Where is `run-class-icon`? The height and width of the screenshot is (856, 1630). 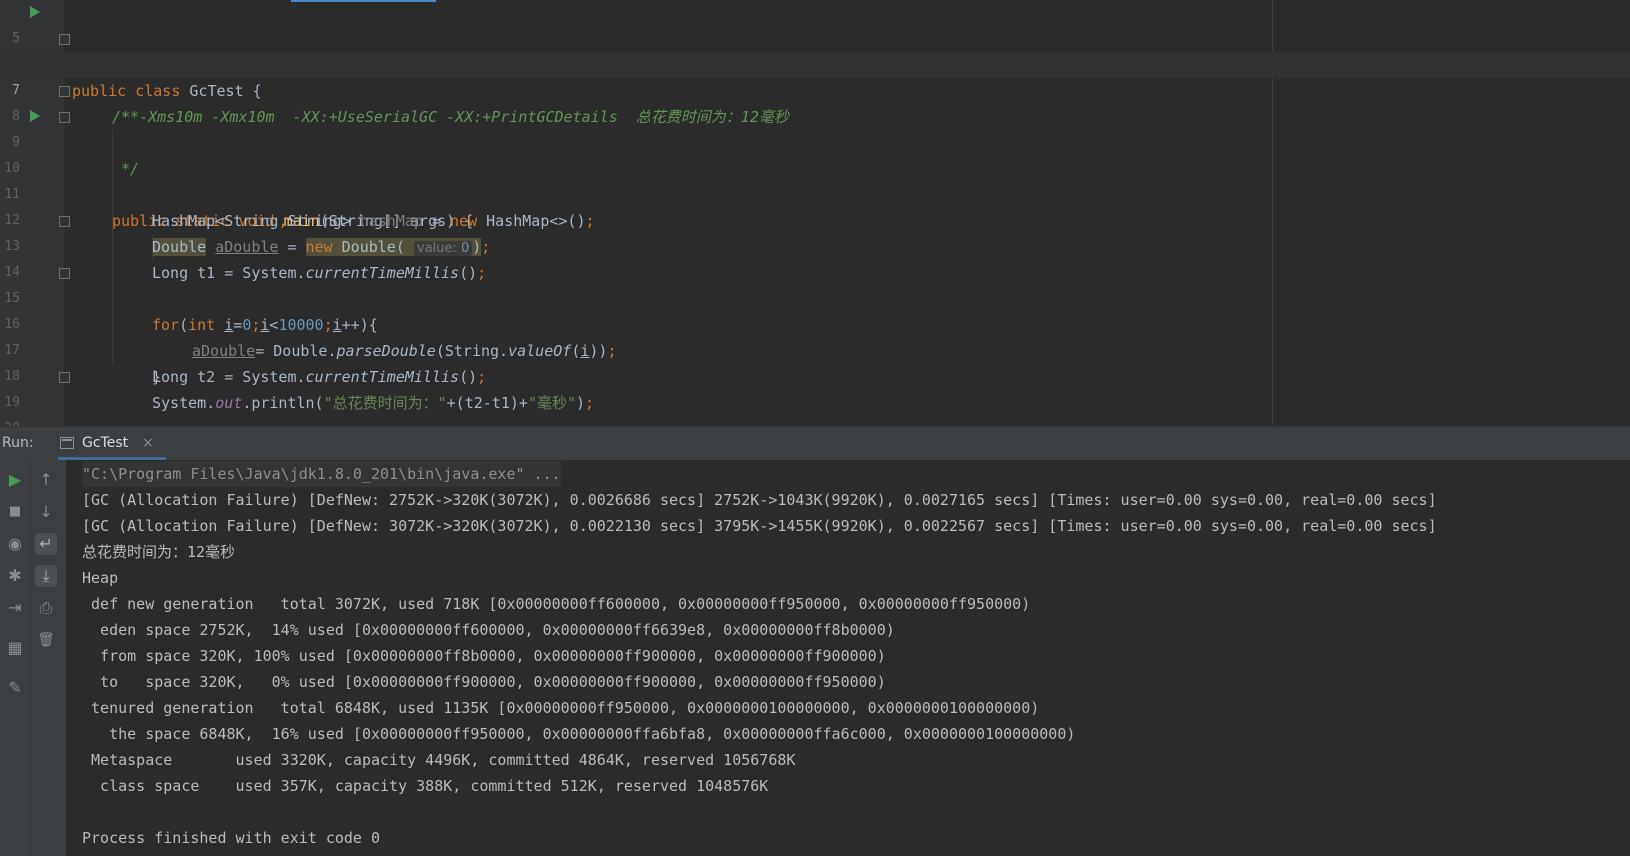 run-class-icon is located at coordinates (35, 12).